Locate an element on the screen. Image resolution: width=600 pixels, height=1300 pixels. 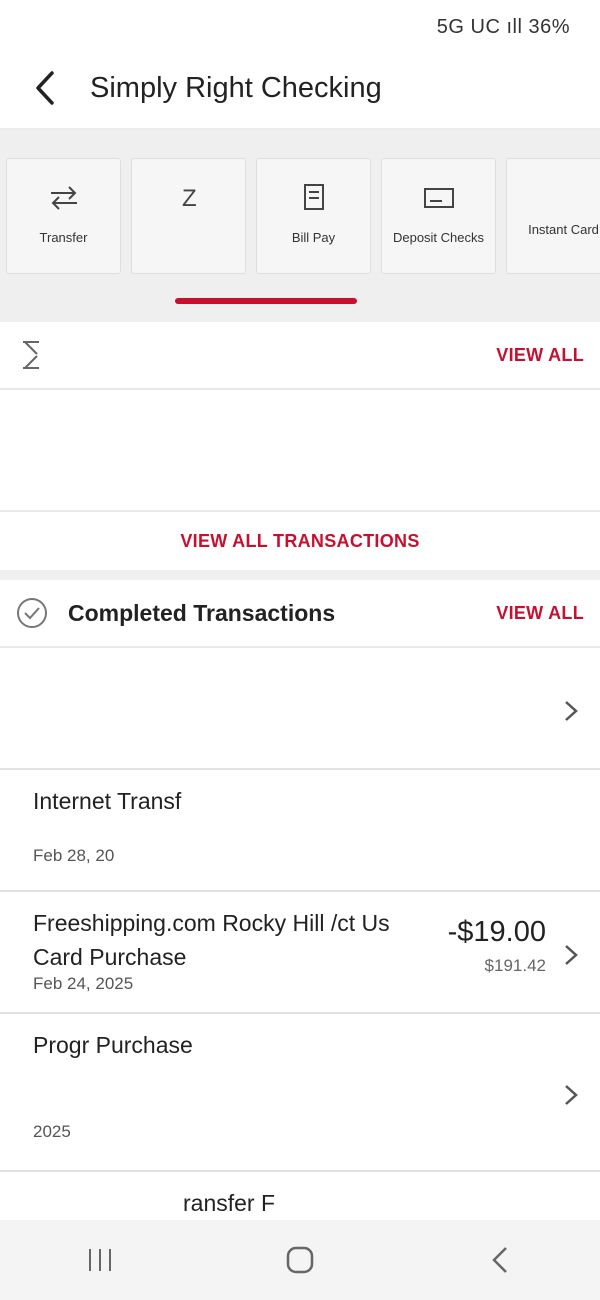
action-deposit-checks: Deposit Checks is located at coordinates (438, 216).